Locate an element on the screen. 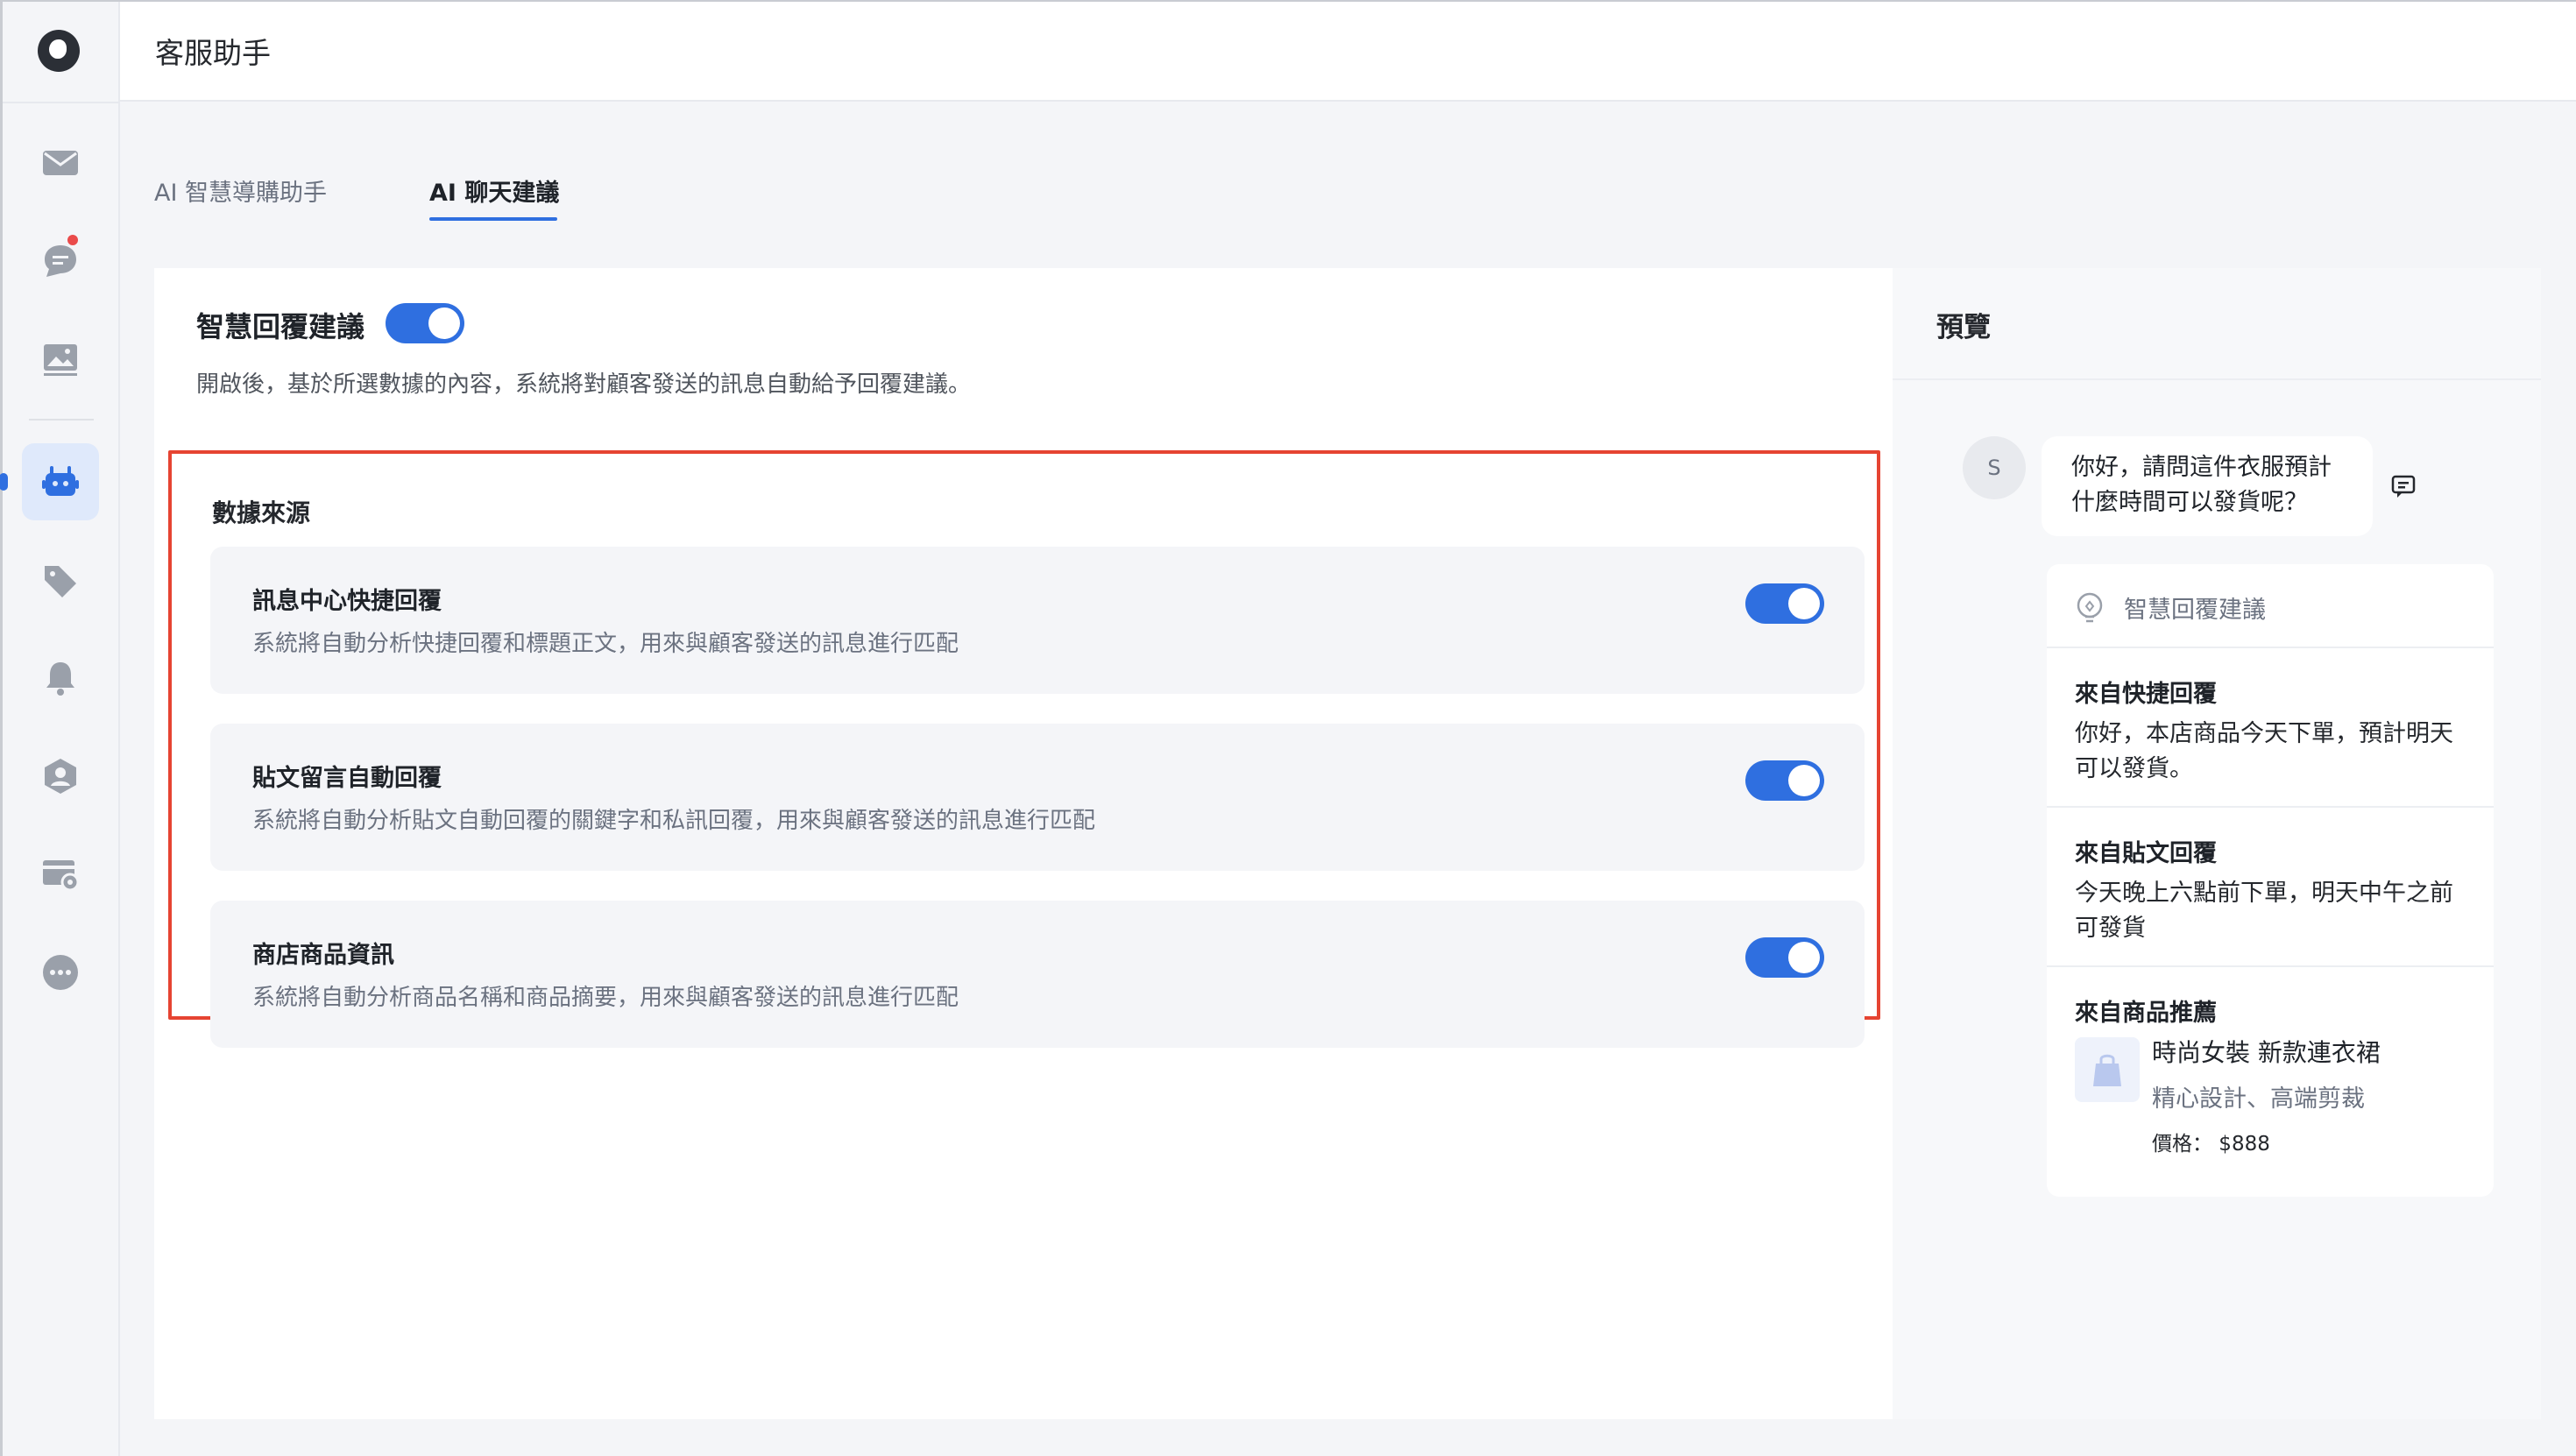 The image size is (2576, 1456). robot-icon is located at coordinates (60, 481).